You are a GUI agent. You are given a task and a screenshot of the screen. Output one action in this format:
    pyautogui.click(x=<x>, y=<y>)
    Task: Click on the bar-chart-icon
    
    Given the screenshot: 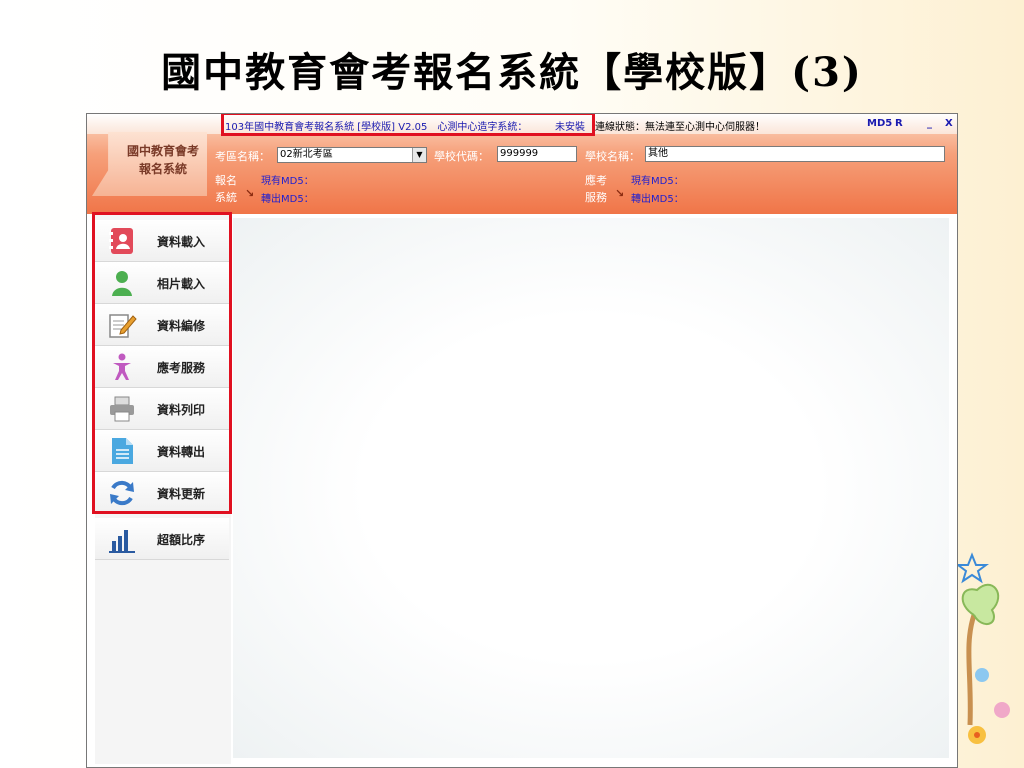 What is the action you would take?
    pyautogui.click(x=122, y=541)
    